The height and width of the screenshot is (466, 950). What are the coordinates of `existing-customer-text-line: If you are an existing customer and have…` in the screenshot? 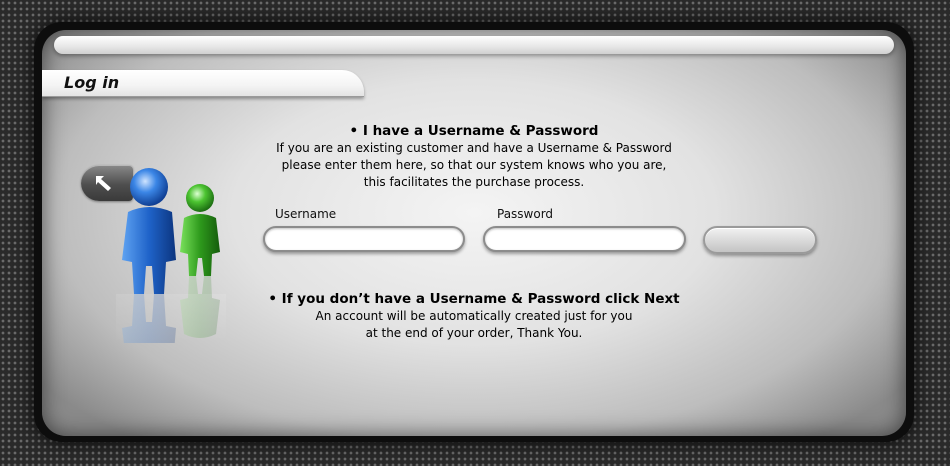 It's located at (474, 148).